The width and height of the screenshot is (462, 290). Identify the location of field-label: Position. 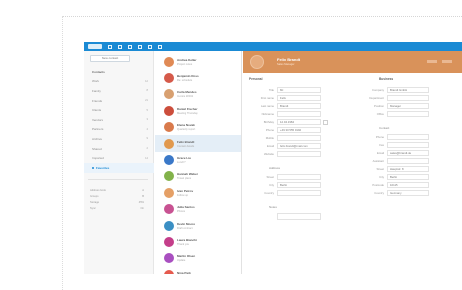
(379, 106).